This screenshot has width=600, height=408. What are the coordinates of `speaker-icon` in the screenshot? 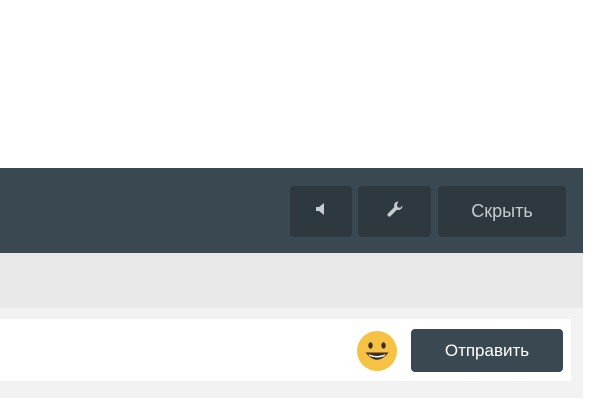 It's located at (321, 211).